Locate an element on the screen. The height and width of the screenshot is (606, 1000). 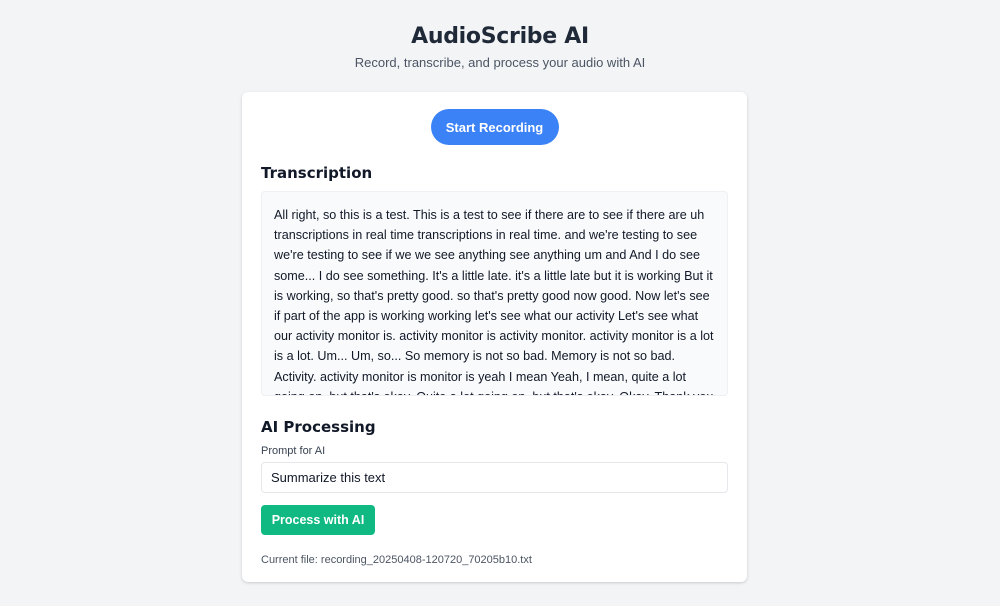
record-section: Start Recording is located at coordinates (494, 127).